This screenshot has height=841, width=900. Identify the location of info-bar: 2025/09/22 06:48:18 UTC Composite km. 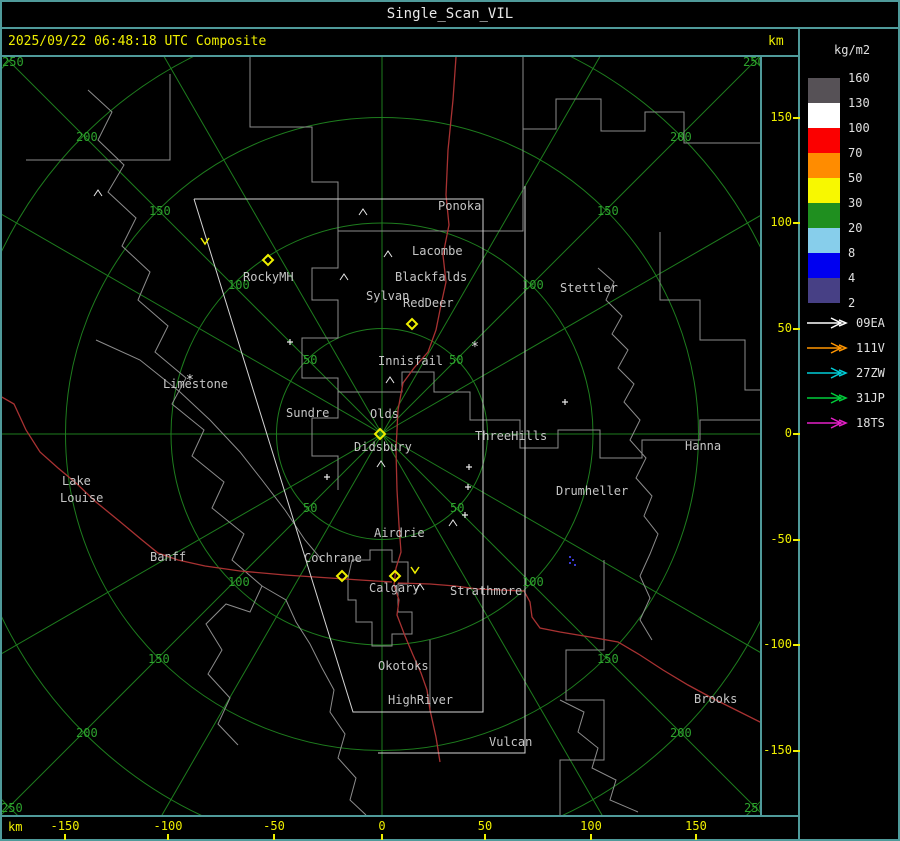
(399, 42).